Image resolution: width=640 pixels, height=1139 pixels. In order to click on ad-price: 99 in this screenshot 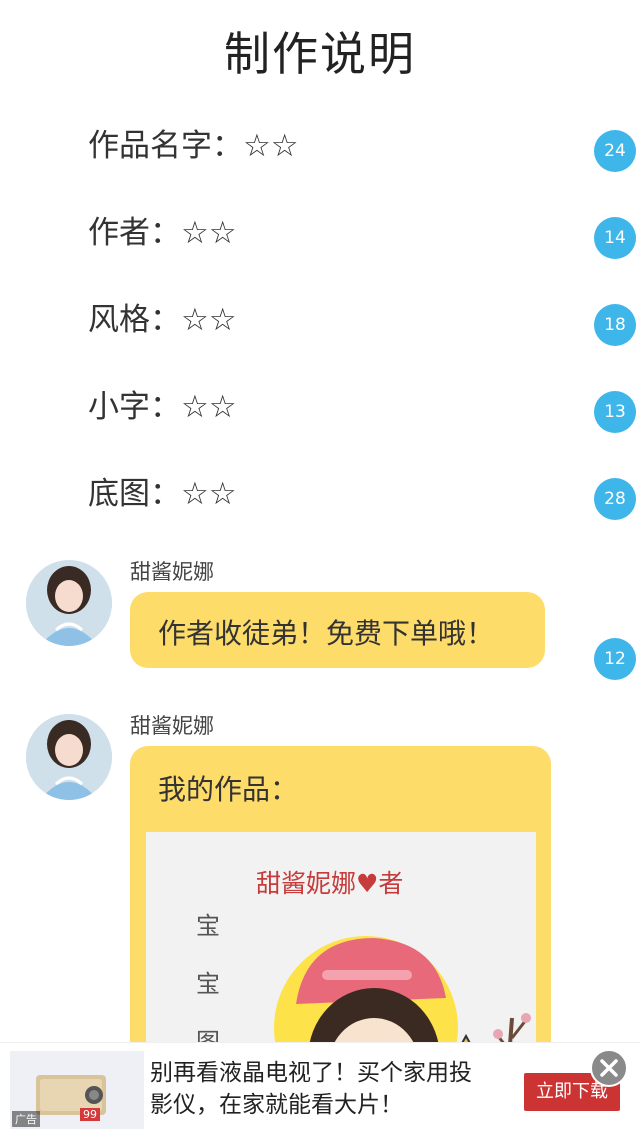, I will do `click(90, 1114)`.